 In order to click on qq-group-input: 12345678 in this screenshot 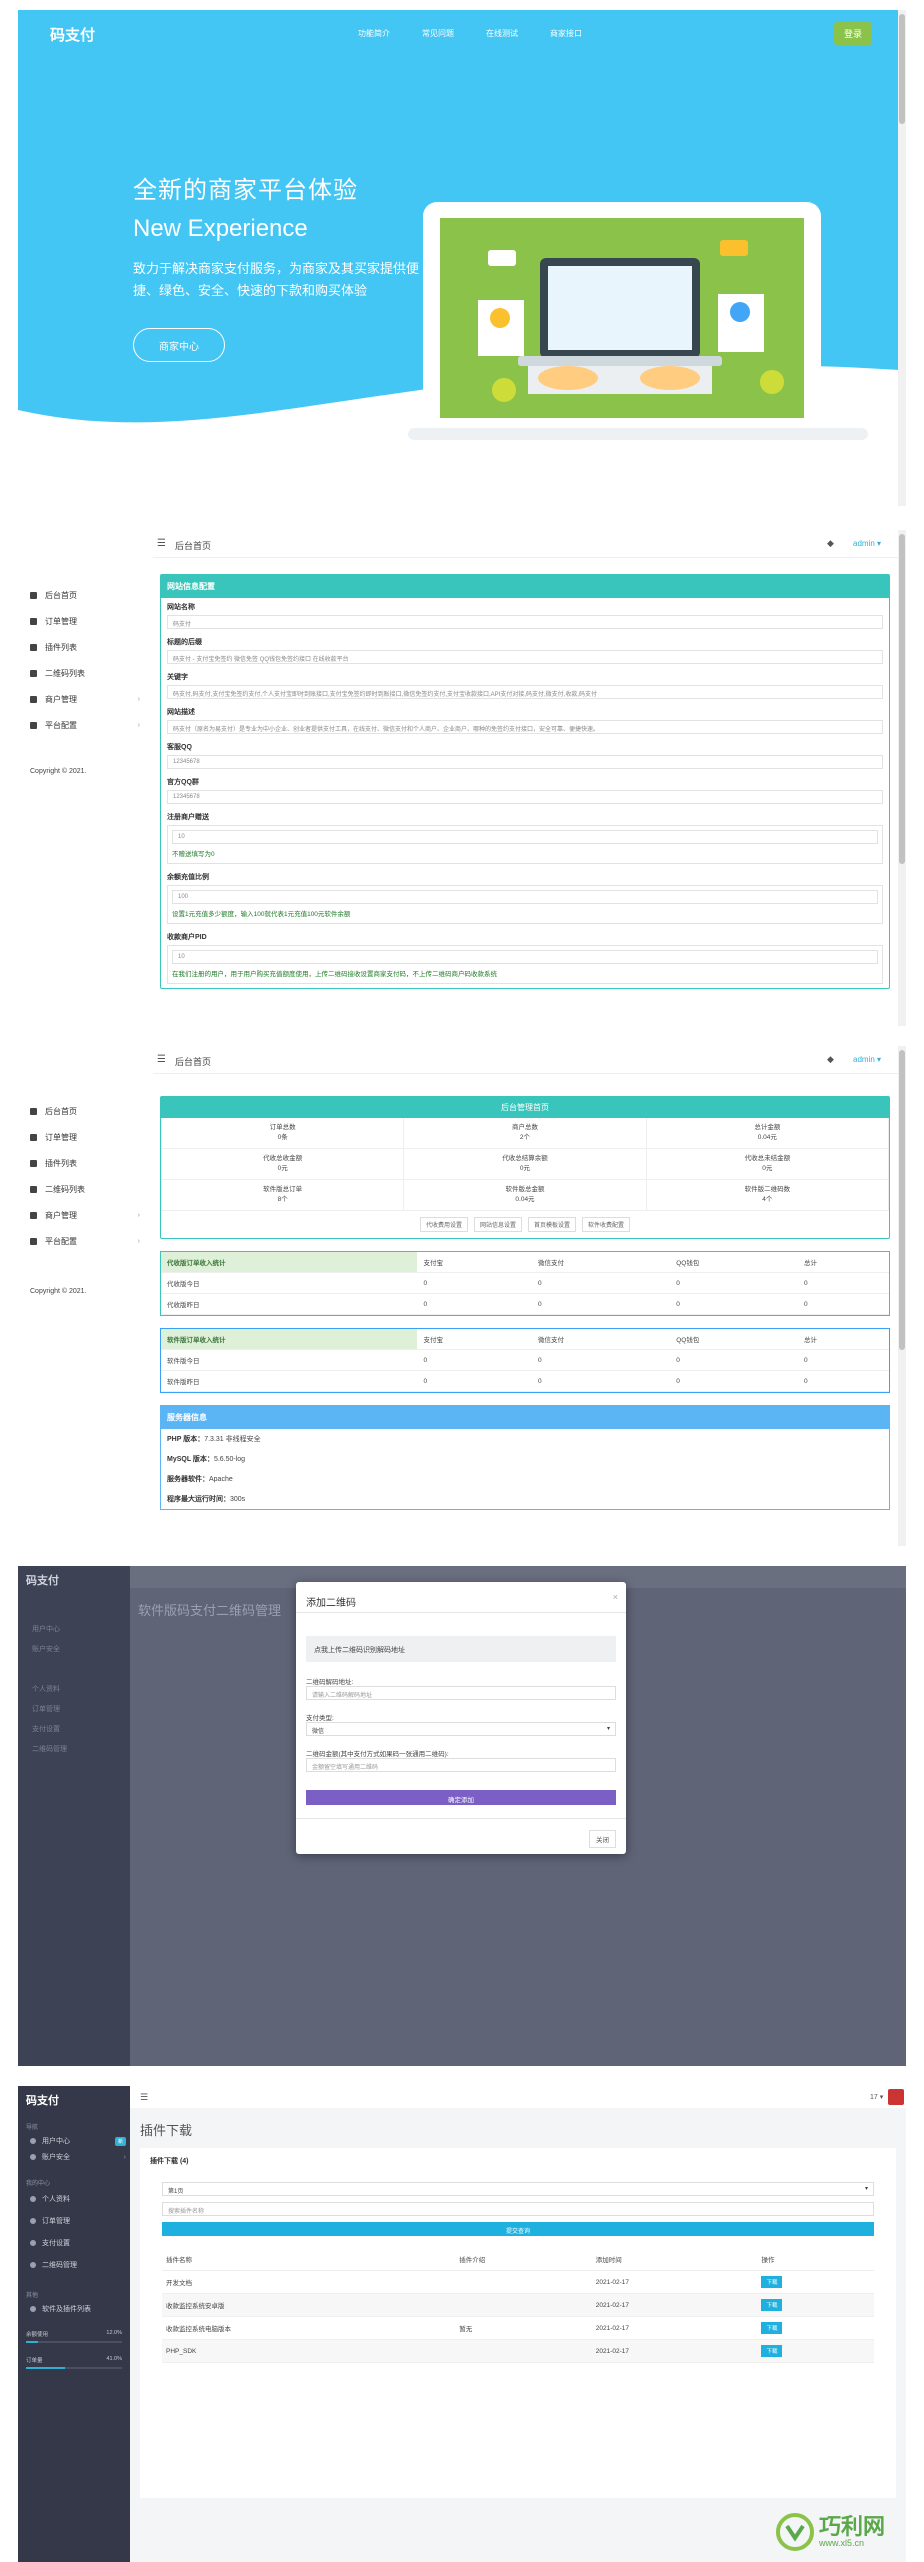, I will do `click(525, 797)`.